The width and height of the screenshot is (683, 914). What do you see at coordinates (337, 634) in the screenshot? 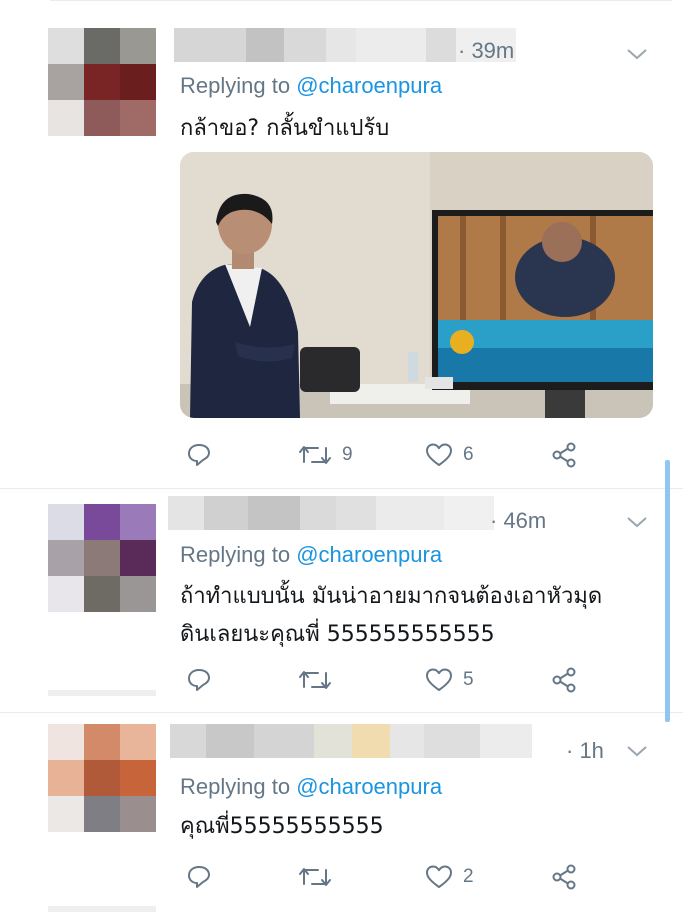
I see `tweet-text-line: ดินเลยนะคุณพี่ 555555555555` at bounding box center [337, 634].